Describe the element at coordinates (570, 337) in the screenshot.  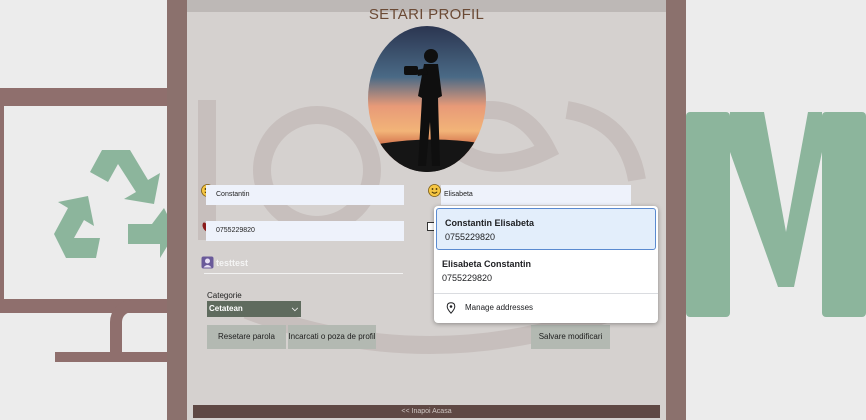
I see `save-button: Salvare modificari` at that location.